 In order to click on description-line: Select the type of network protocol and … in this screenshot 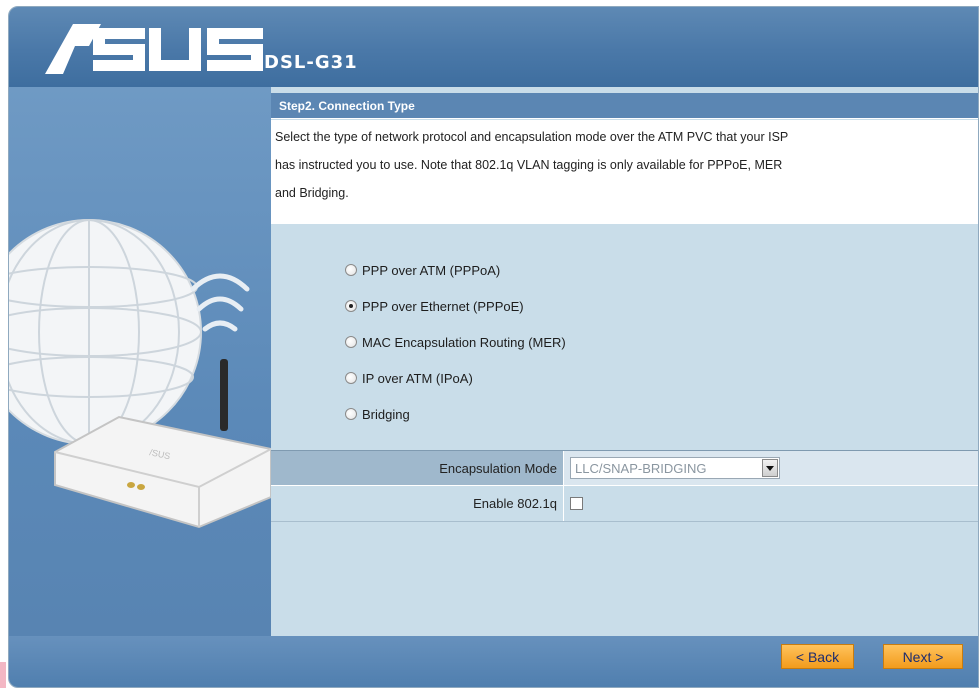, I will do `click(532, 137)`.